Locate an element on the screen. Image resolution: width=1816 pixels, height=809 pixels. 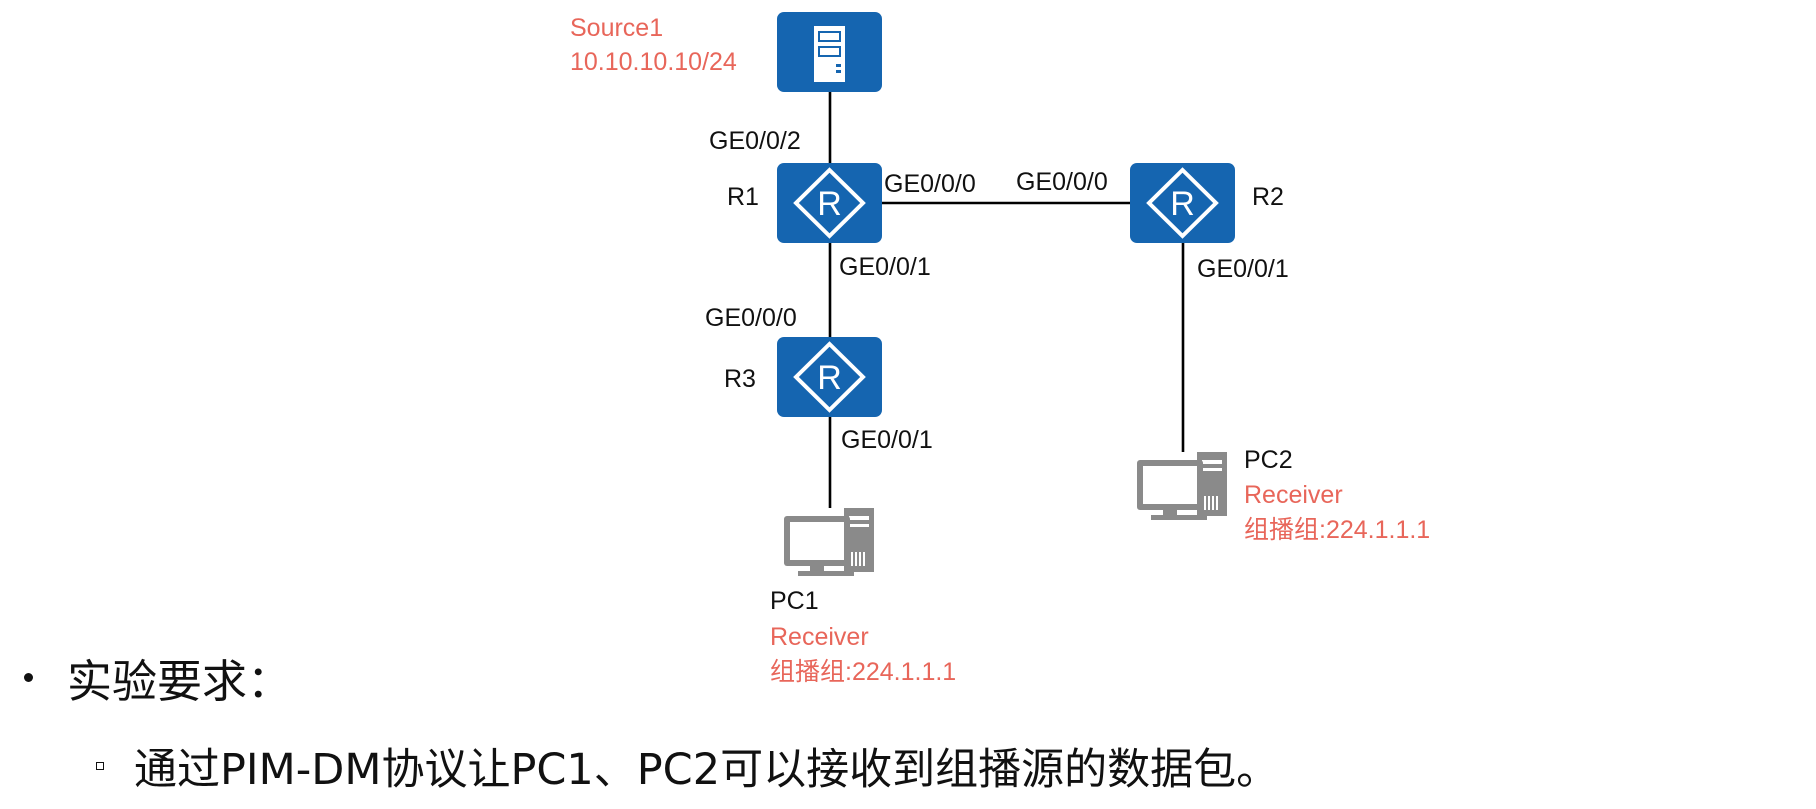
r1-name-label: R1 is located at coordinates (743, 197).